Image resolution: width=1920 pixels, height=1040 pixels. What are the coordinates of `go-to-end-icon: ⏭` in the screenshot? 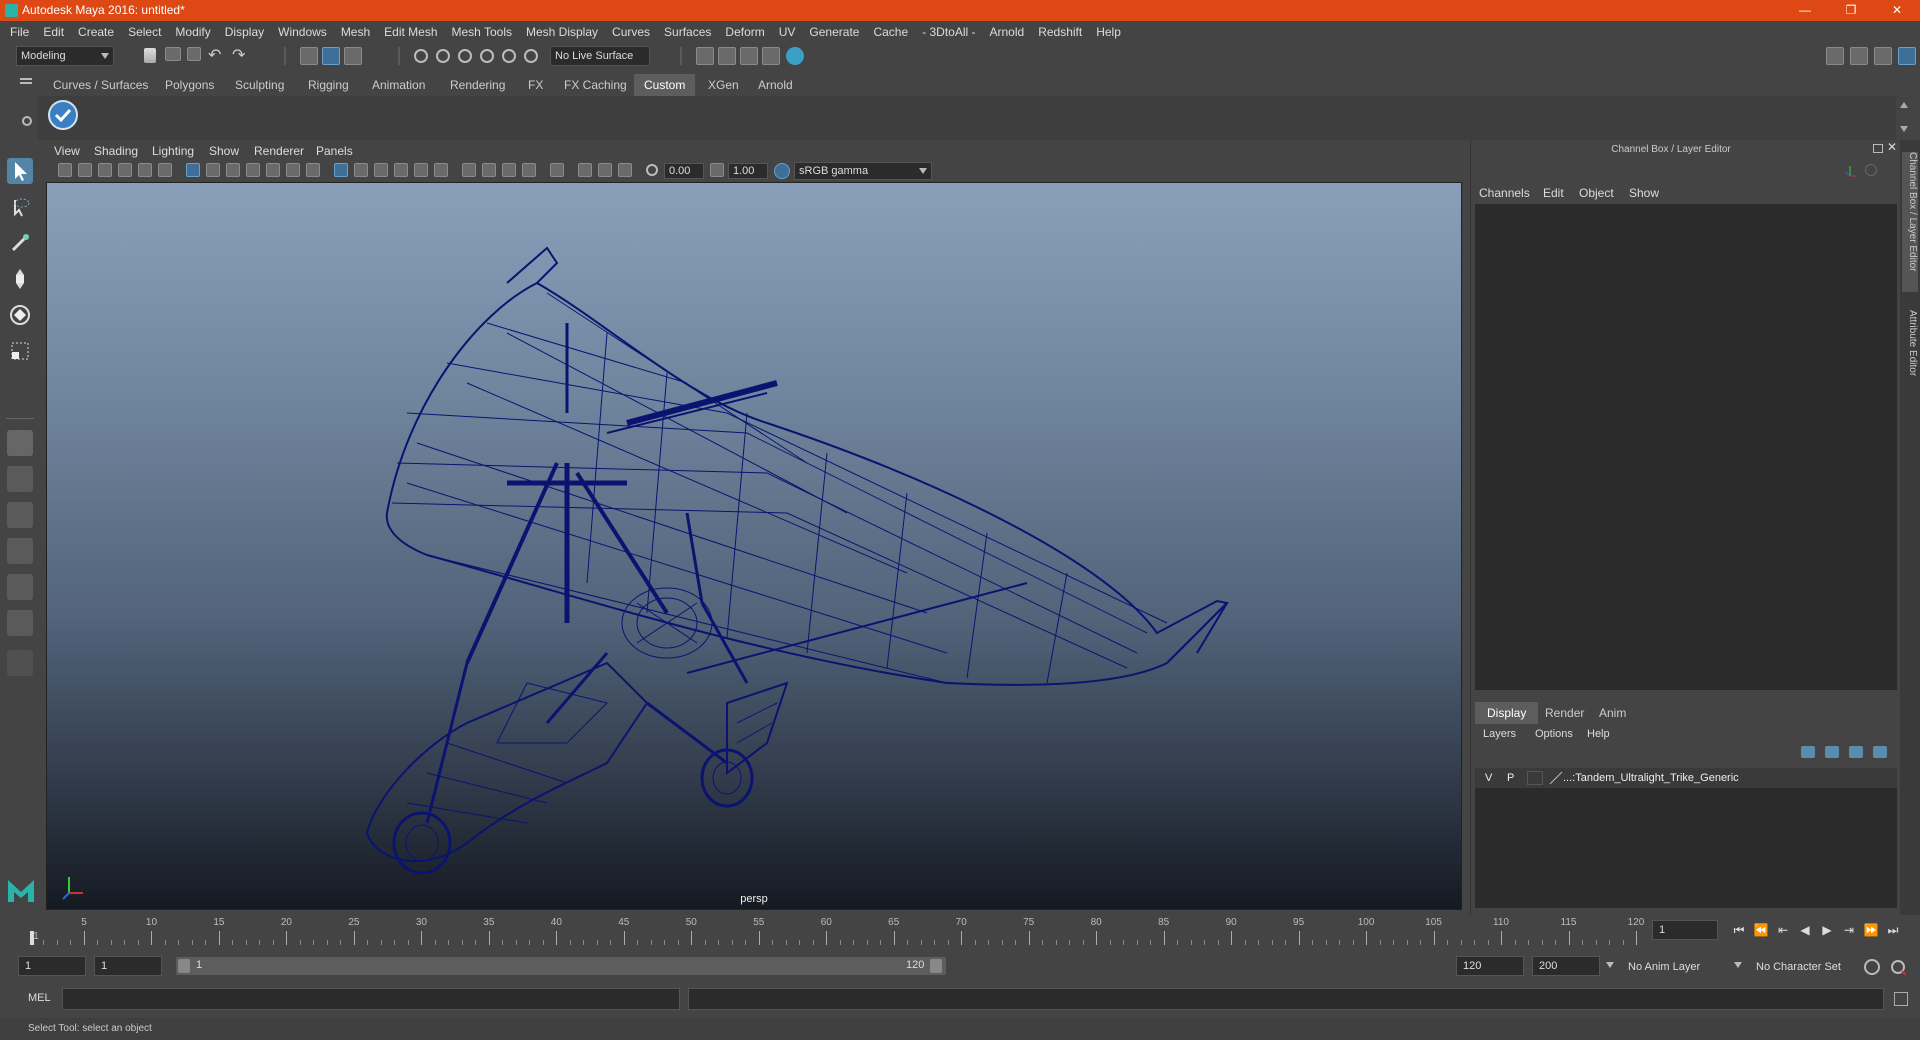 It's located at (1893, 930).